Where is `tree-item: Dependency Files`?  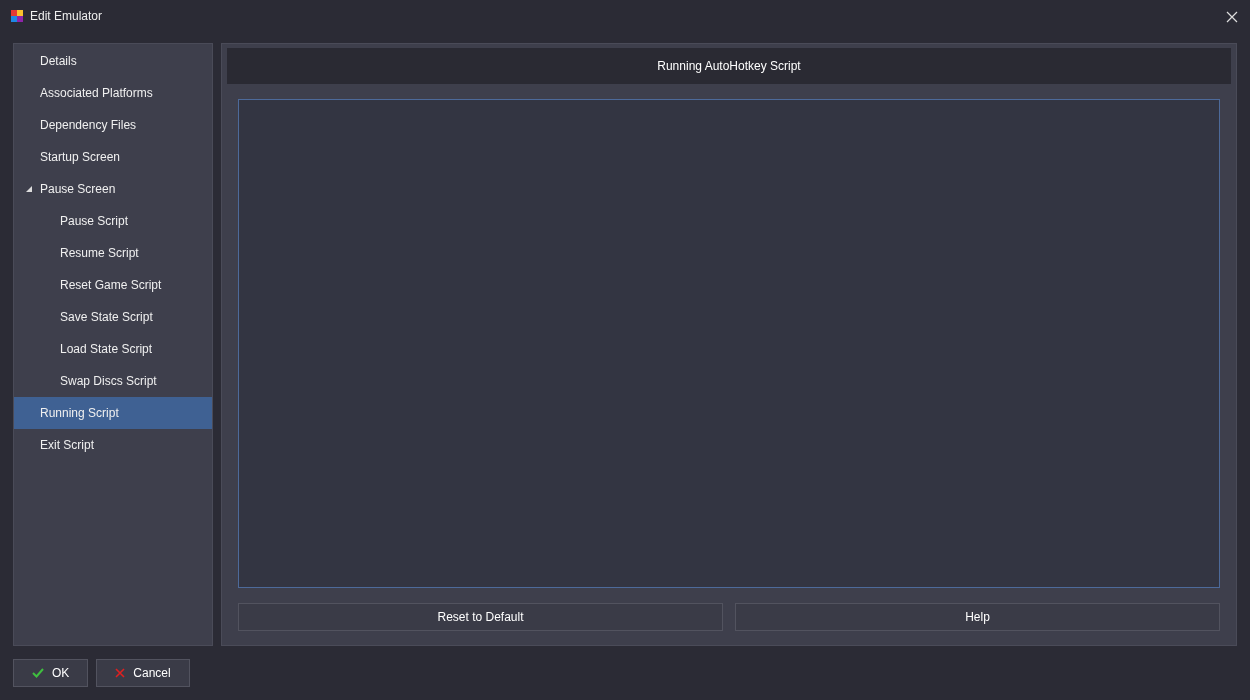
tree-item: Dependency Files is located at coordinates (113, 125).